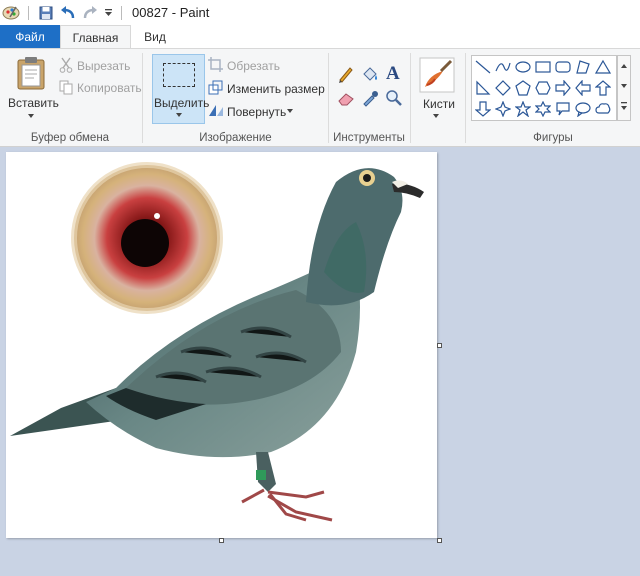  What do you see at coordinates (33, 103) in the screenshot?
I see `paste-button: Вставить` at bounding box center [33, 103].